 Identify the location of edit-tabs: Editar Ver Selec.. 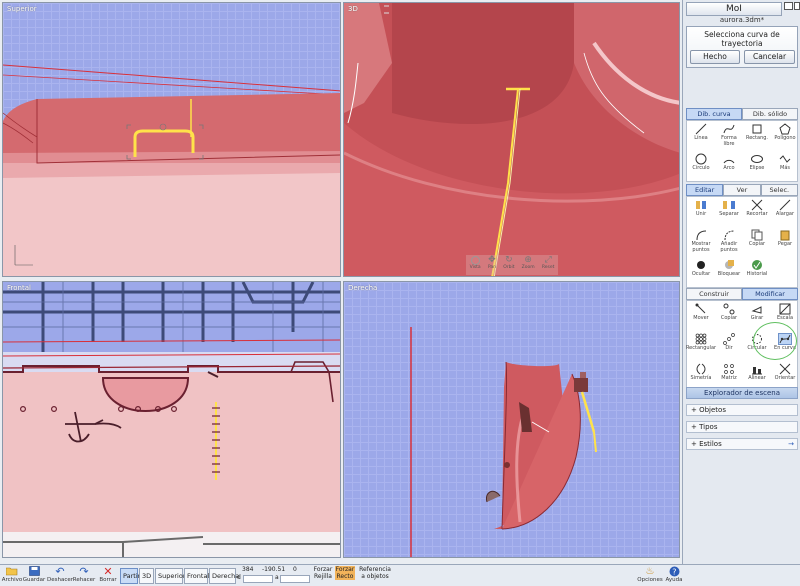
(742, 190).